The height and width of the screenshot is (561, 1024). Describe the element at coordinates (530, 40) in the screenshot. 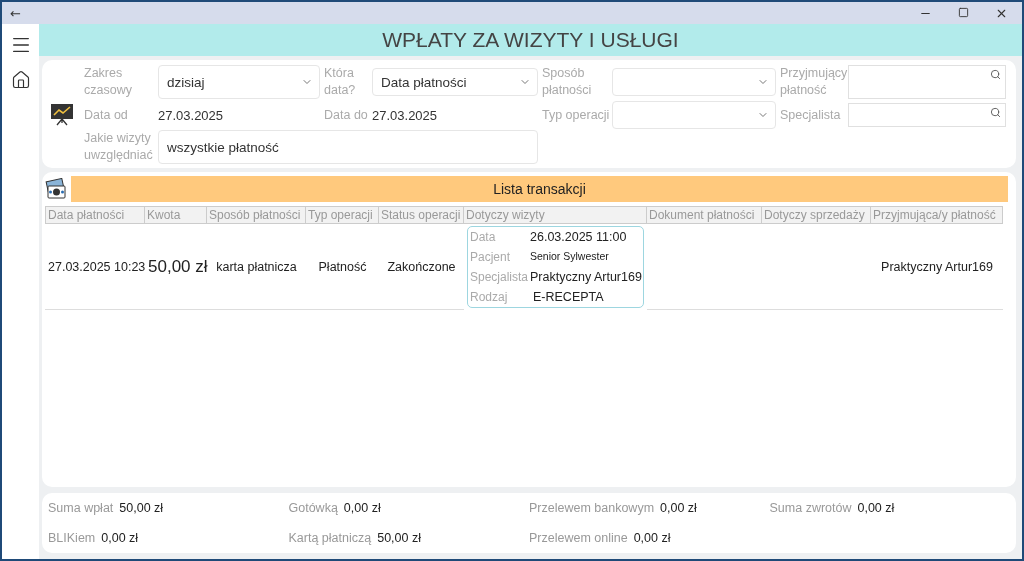

I see `page-title: WPŁATY ZA WIZYTY I USŁUGI` at that location.